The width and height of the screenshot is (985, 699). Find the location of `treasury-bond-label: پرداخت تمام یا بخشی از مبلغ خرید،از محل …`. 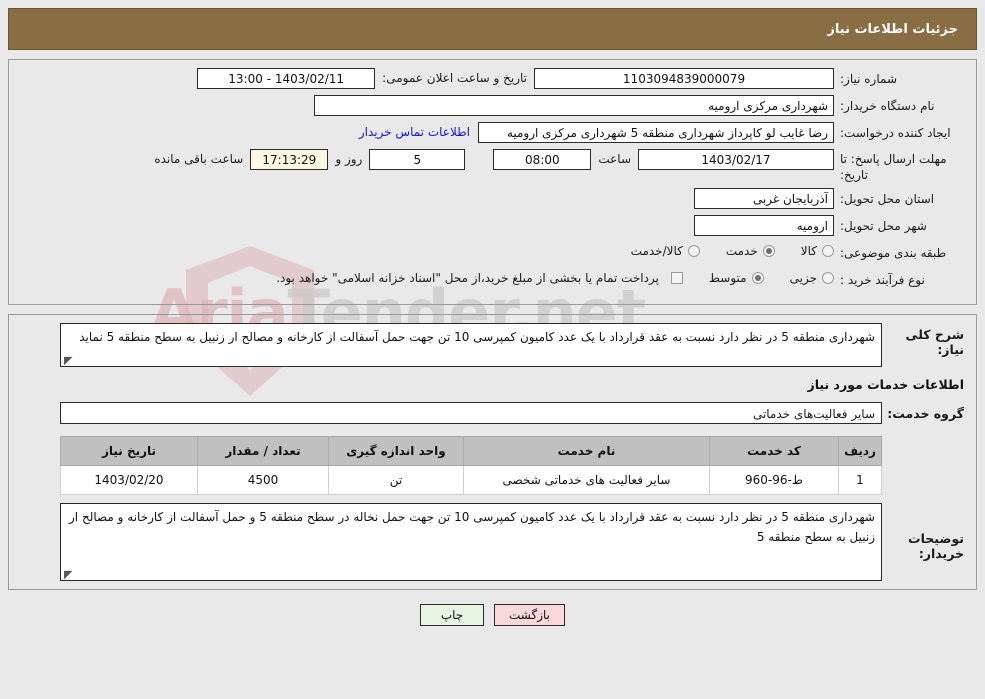

treasury-bond-label: پرداخت تمام یا بخشی از مبلغ خرید،از محل … is located at coordinates (467, 278).